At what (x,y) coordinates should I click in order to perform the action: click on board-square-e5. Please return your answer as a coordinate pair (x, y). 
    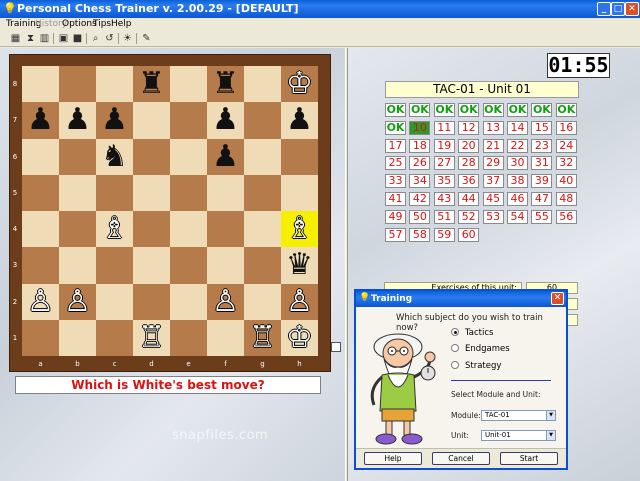
    Looking at the image, I should click on (188, 192).